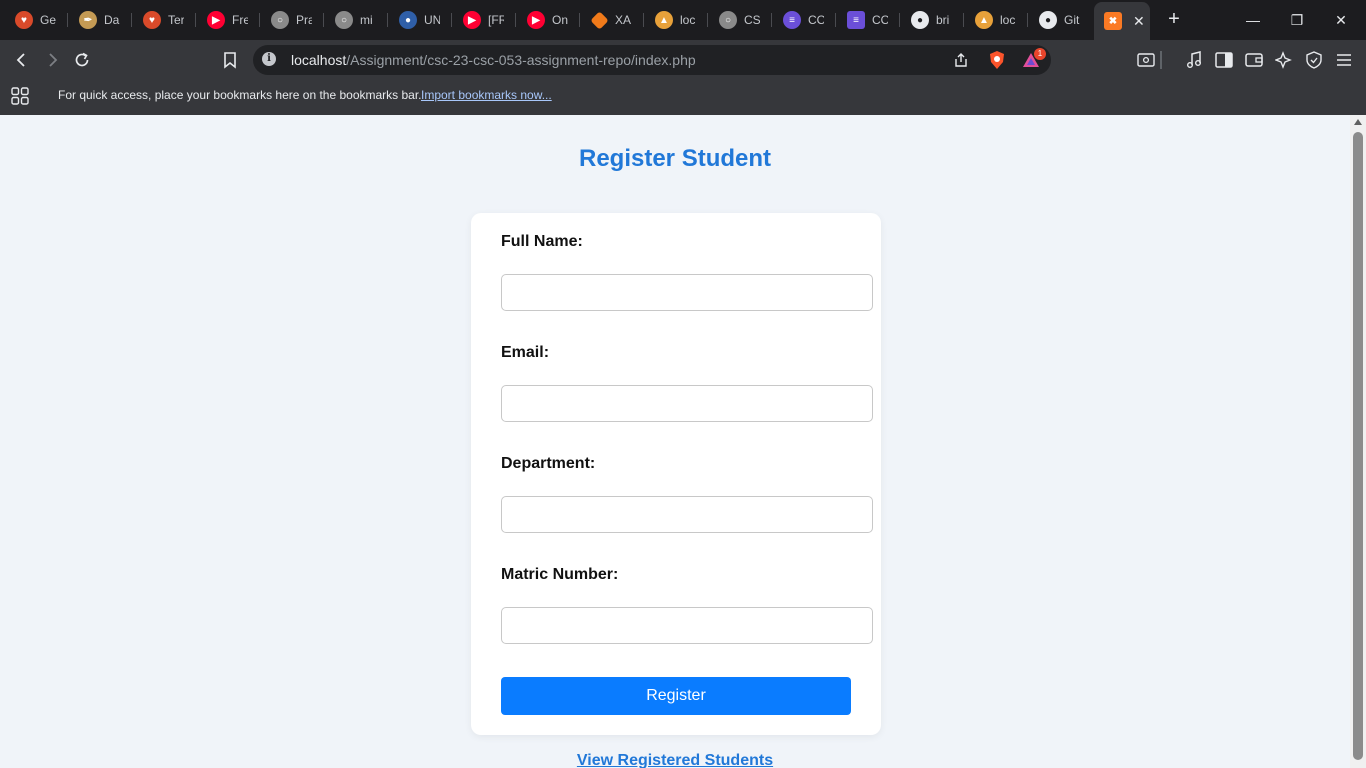 Image resolution: width=1366 pixels, height=768 pixels. Describe the element at coordinates (525, 352) in the screenshot. I see `email-label: Email:` at that location.